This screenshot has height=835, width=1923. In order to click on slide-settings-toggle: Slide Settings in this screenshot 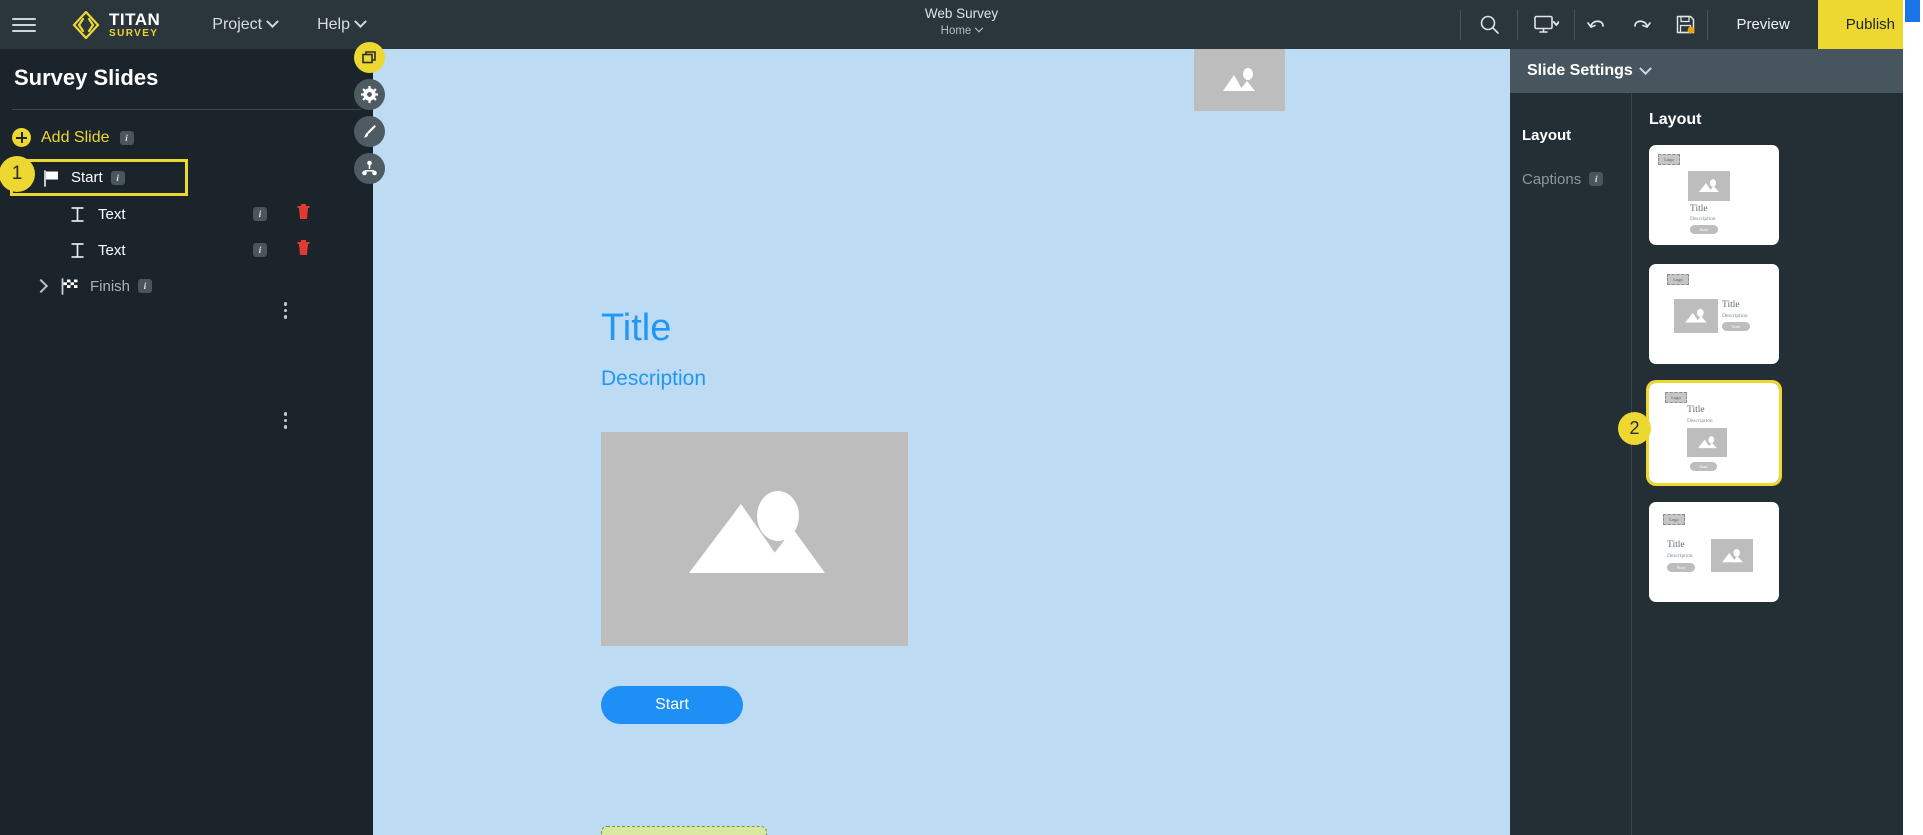, I will do `click(1589, 70)`.